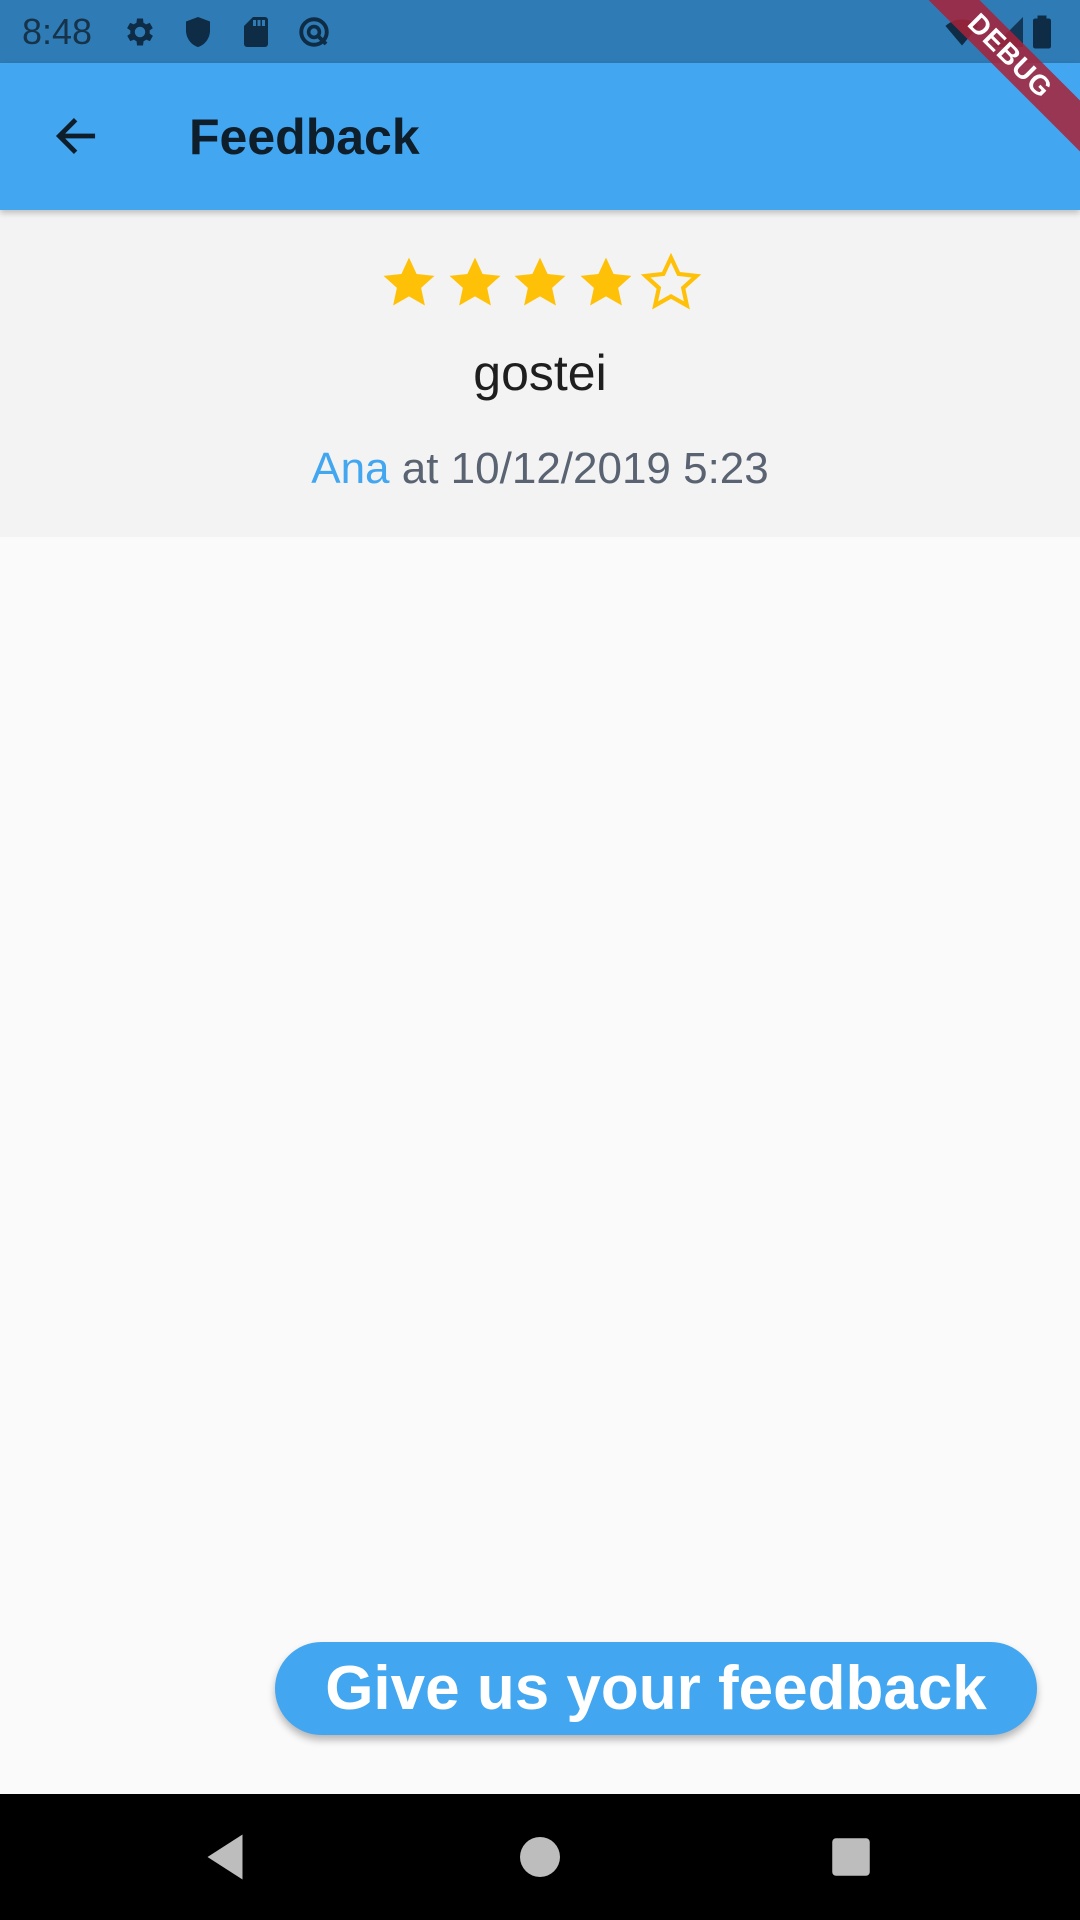 The height and width of the screenshot is (1920, 1080). I want to click on signal-icon, so click(1008, 32).